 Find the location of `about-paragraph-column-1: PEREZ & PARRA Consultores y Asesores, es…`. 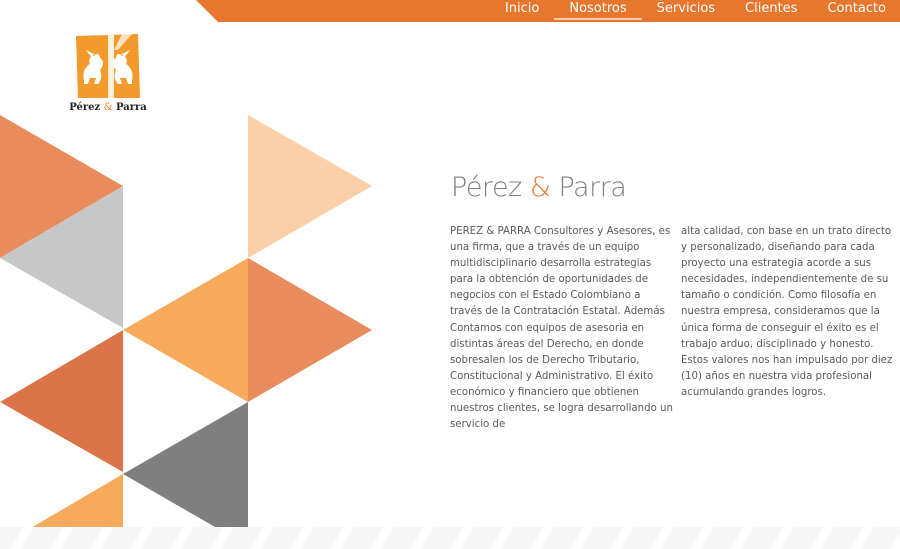

about-paragraph-column-1: PEREZ & PARRA Consultores y Asesores, es… is located at coordinates (561, 328).